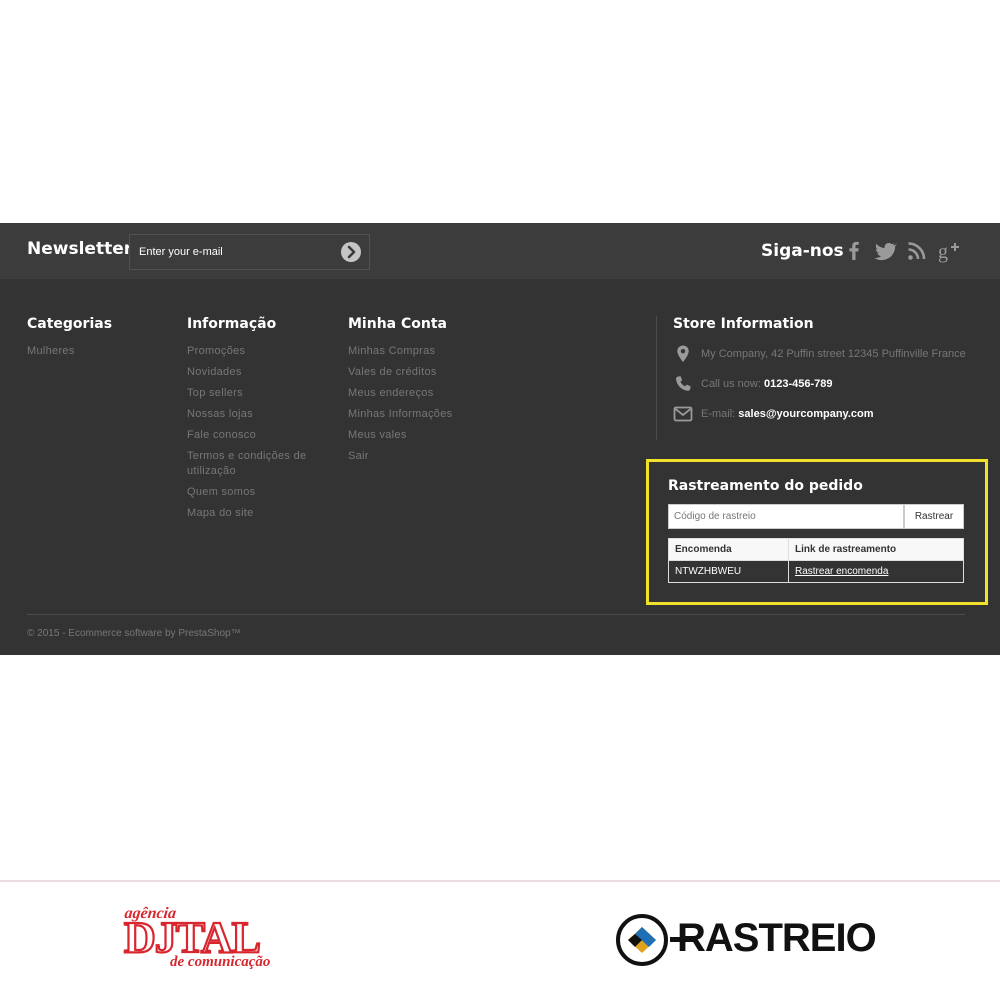 This screenshot has width=1000, height=1000. What do you see at coordinates (683, 355) in the screenshot?
I see `map-marker-icon` at bounding box center [683, 355].